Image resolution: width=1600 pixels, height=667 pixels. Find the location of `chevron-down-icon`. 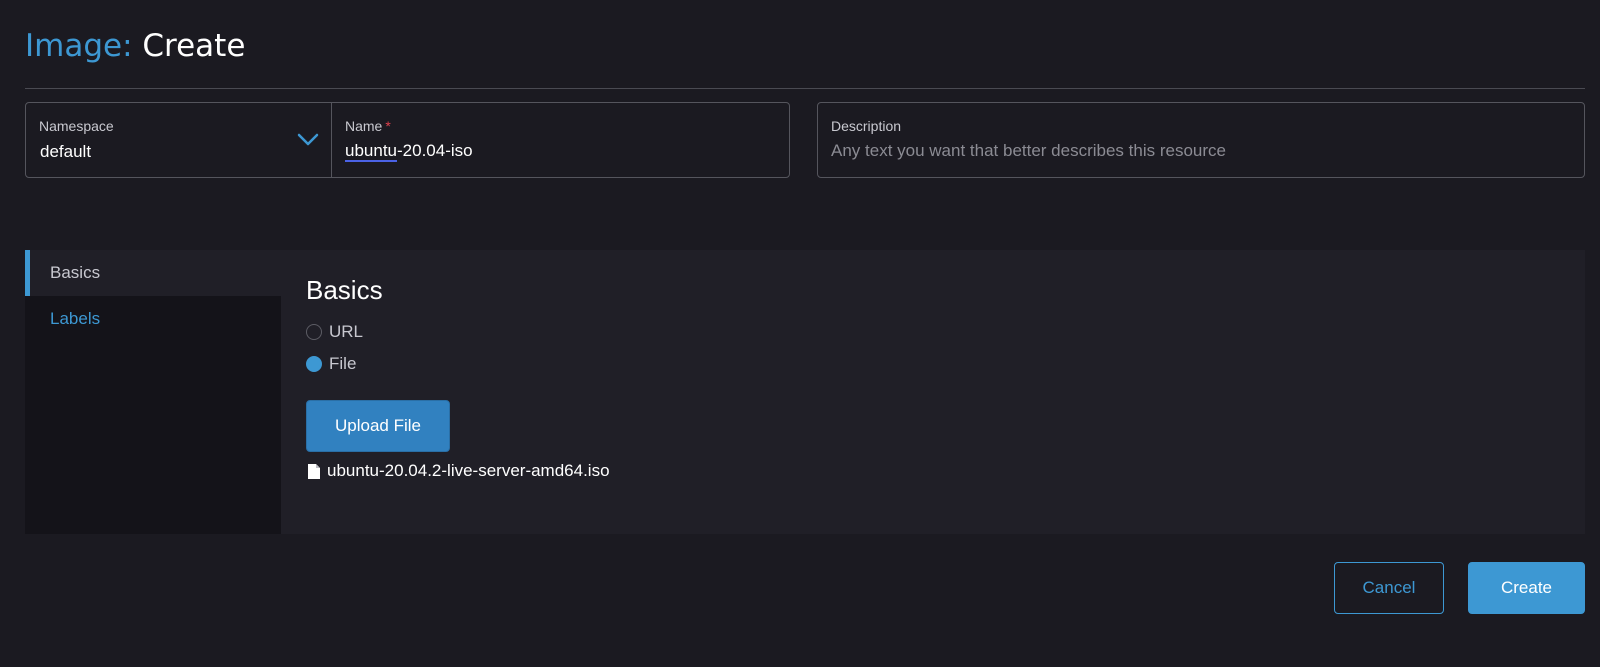

chevron-down-icon is located at coordinates (308, 140).